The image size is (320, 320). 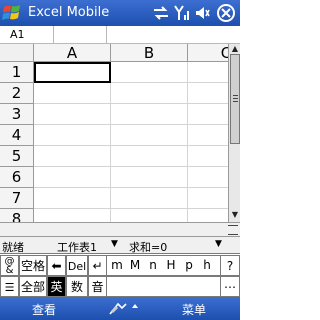 I want to click on menu-bar: 查看 菜单, so click(x=120, y=308).